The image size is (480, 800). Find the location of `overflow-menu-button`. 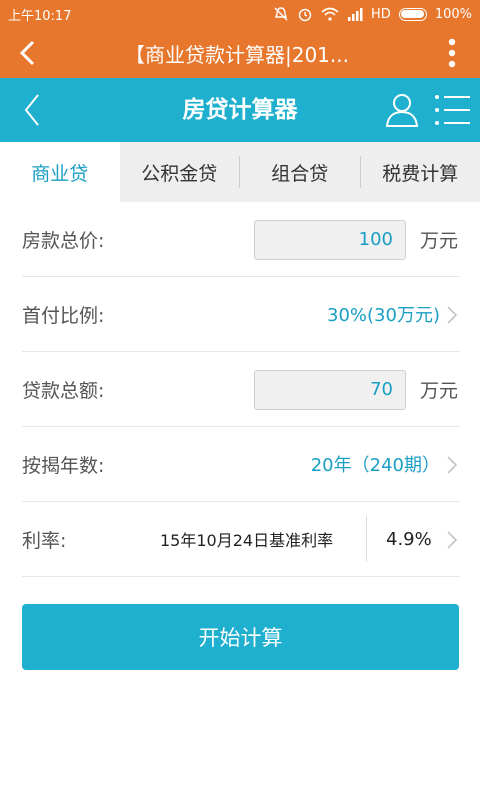

overflow-menu-button is located at coordinates (452, 53).